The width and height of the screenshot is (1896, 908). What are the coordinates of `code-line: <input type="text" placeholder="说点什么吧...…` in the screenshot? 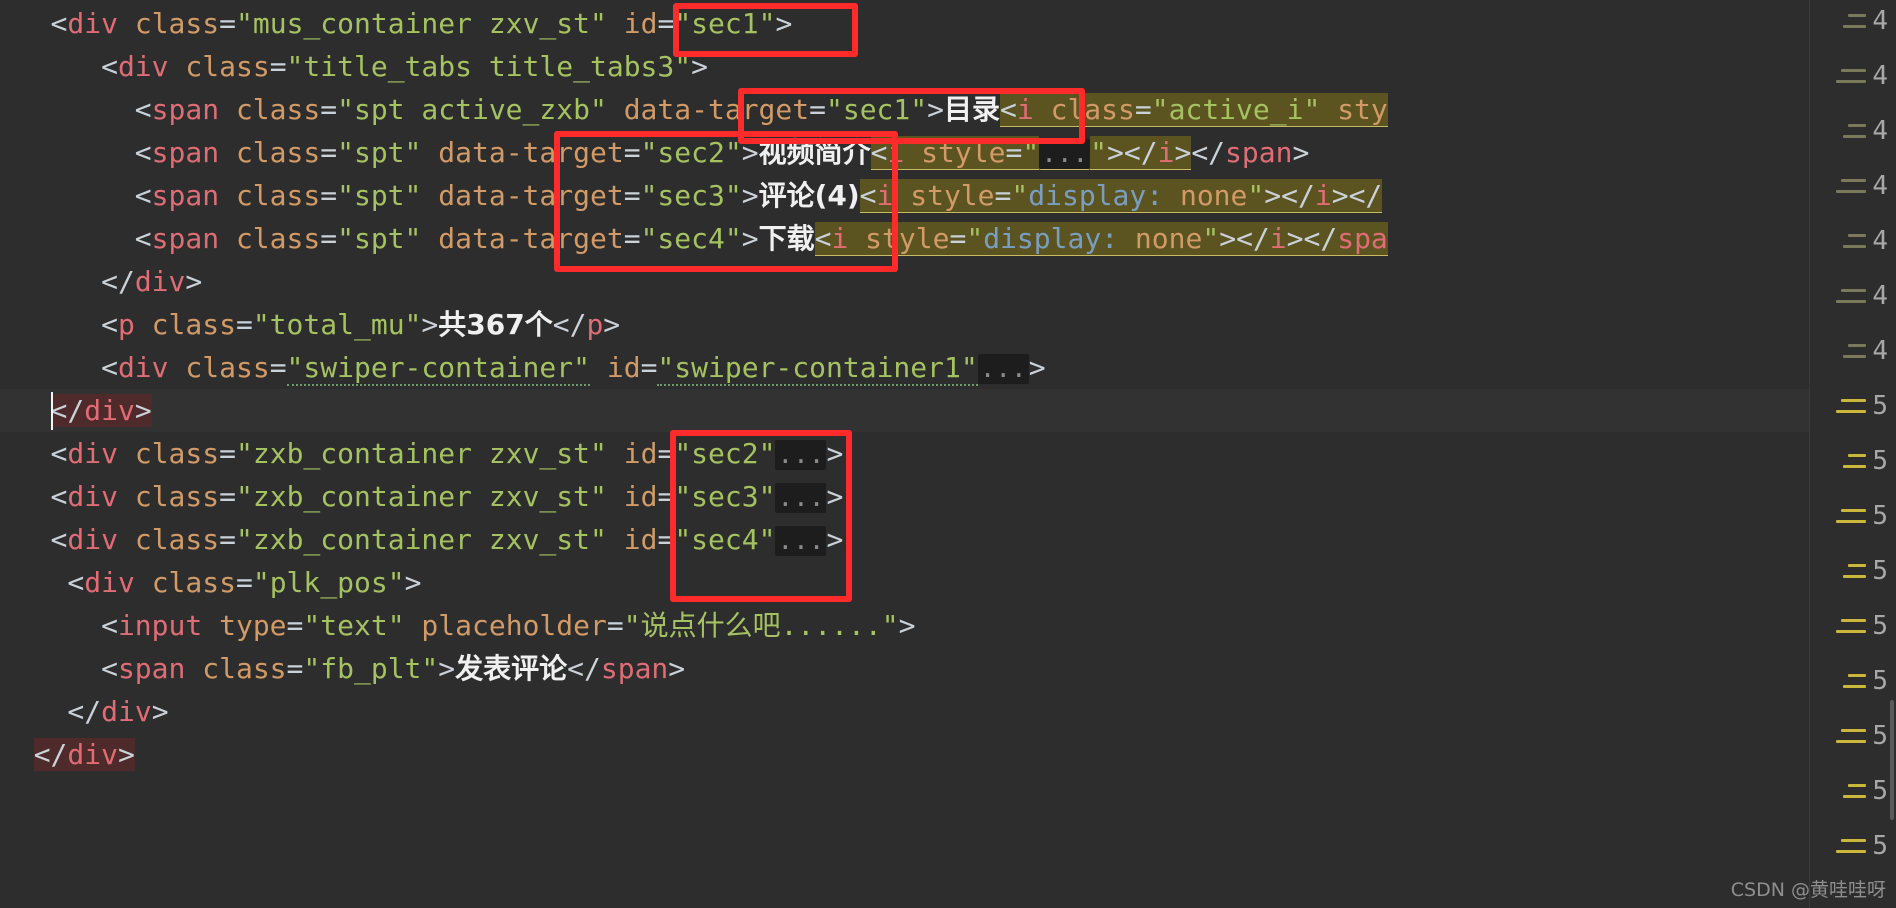 It's located at (948, 625).